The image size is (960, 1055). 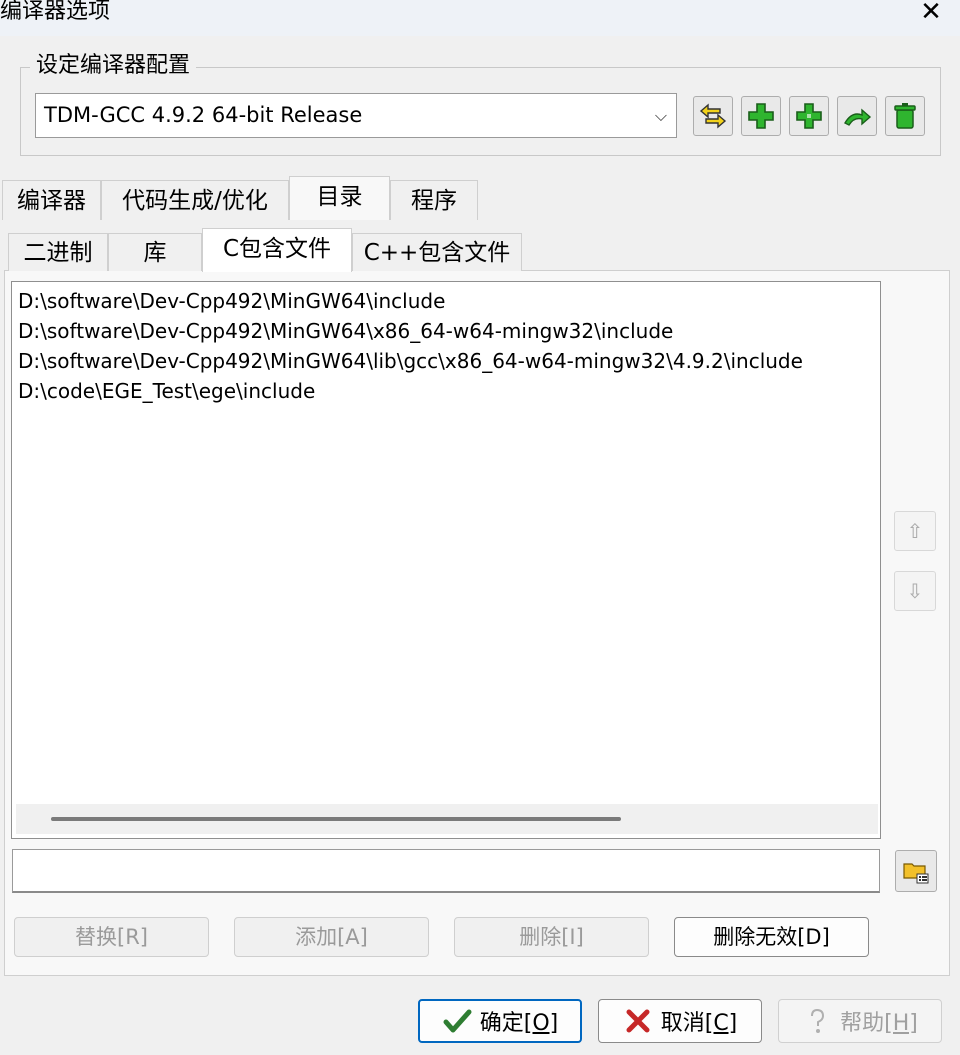 I want to click on scrollbar-thumb, so click(x=336, y=819).